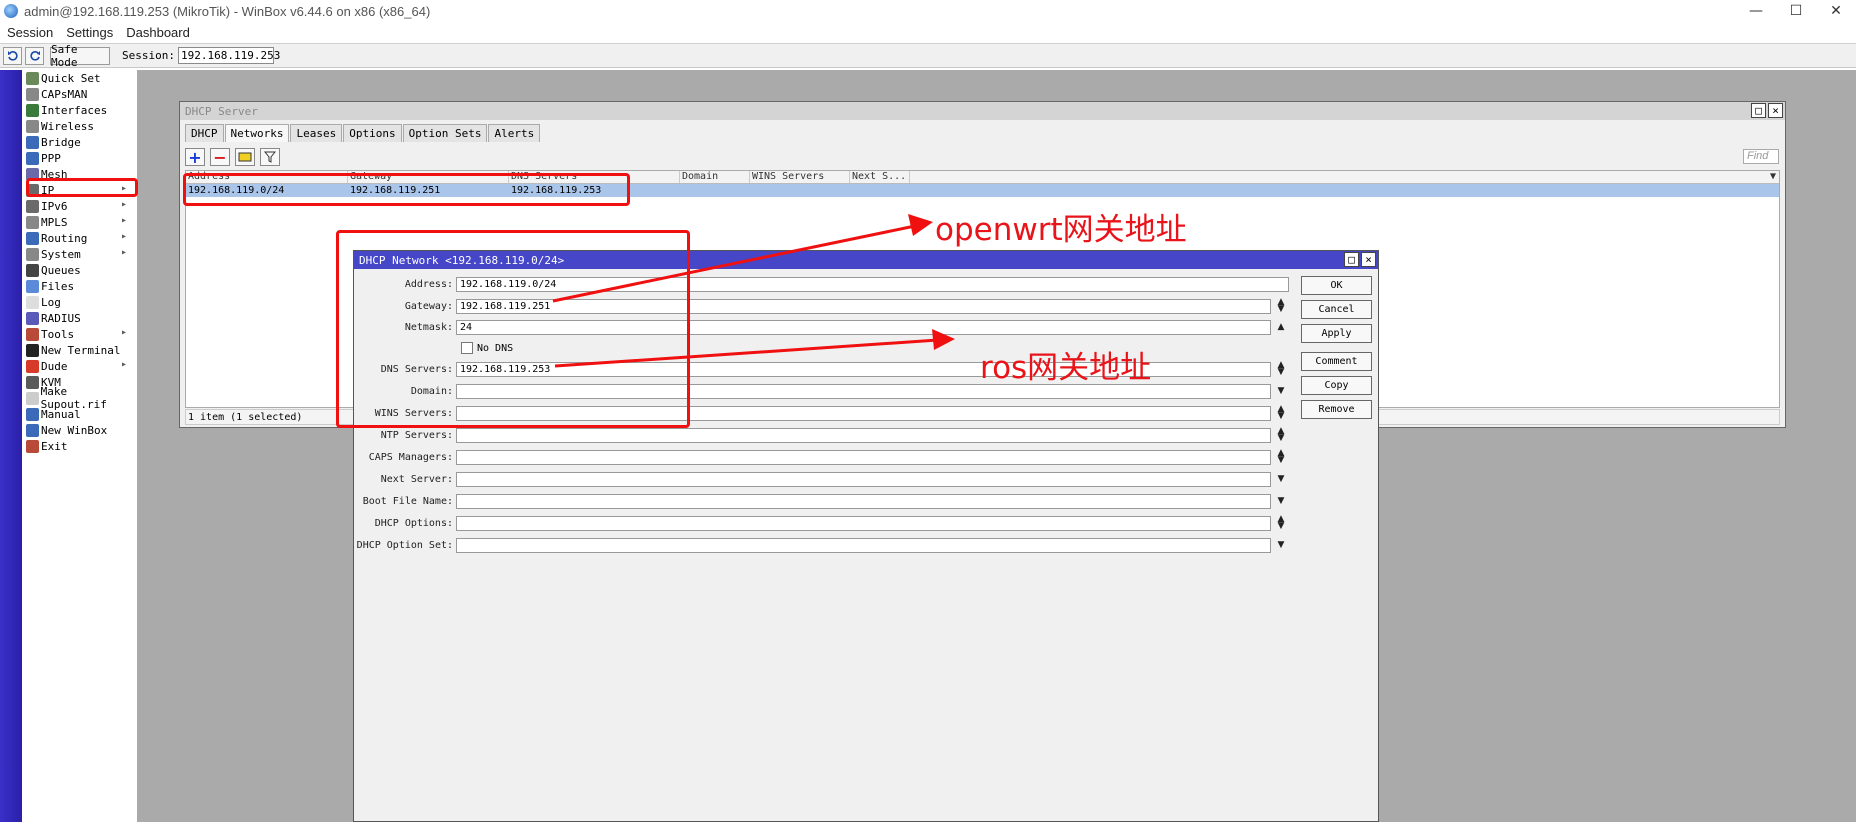 The image size is (1856, 822). What do you see at coordinates (79, 158) in the screenshot?
I see `sidebar-item-ppp: PPP` at bounding box center [79, 158].